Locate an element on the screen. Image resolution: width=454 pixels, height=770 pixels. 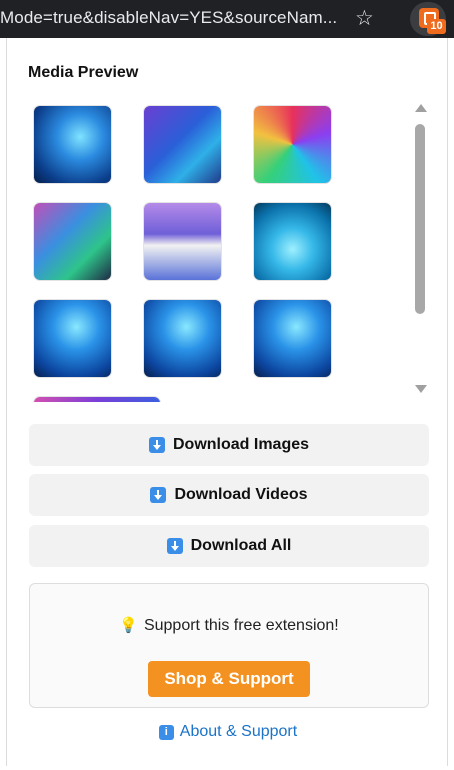
download-all-button: Download All is located at coordinates (229, 546).